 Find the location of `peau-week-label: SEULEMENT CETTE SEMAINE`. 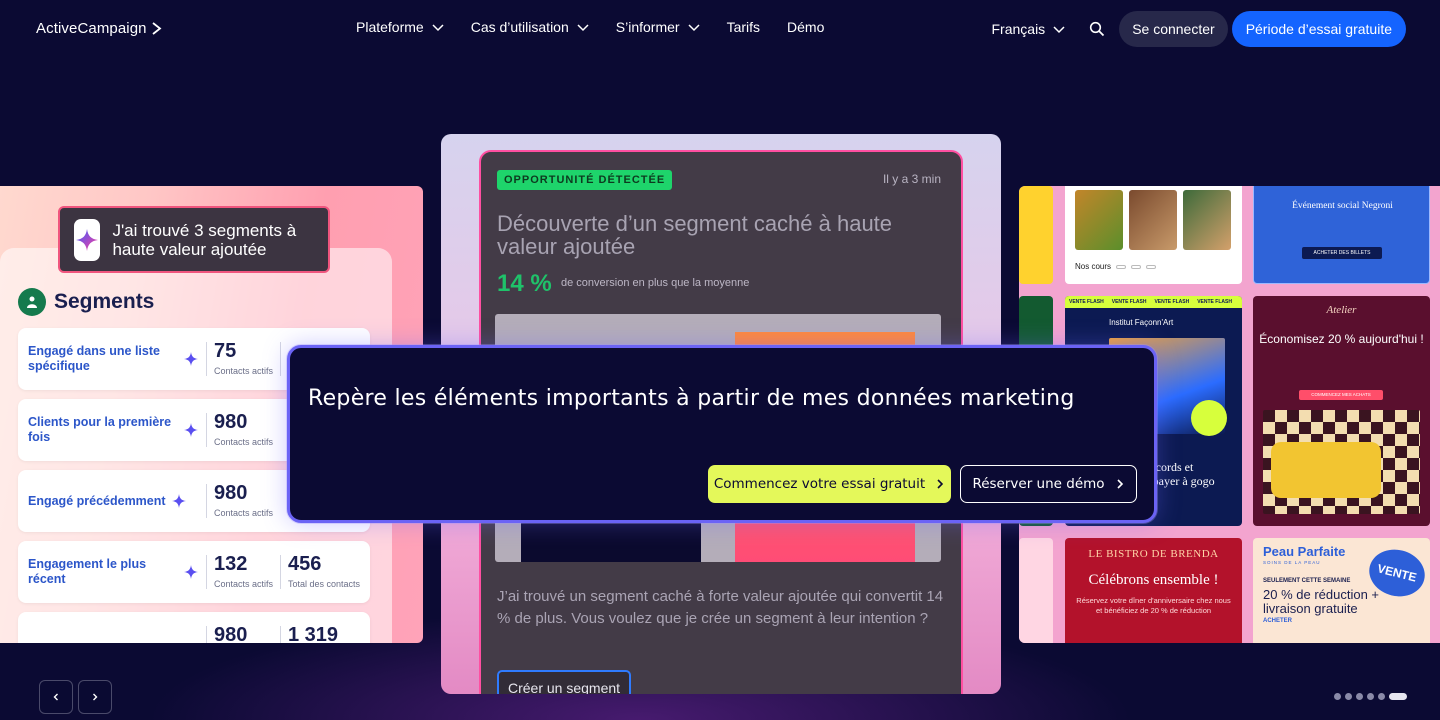

peau-week-label: SEULEMENT CETTE SEMAINE is located at coordinates (1307, 581).